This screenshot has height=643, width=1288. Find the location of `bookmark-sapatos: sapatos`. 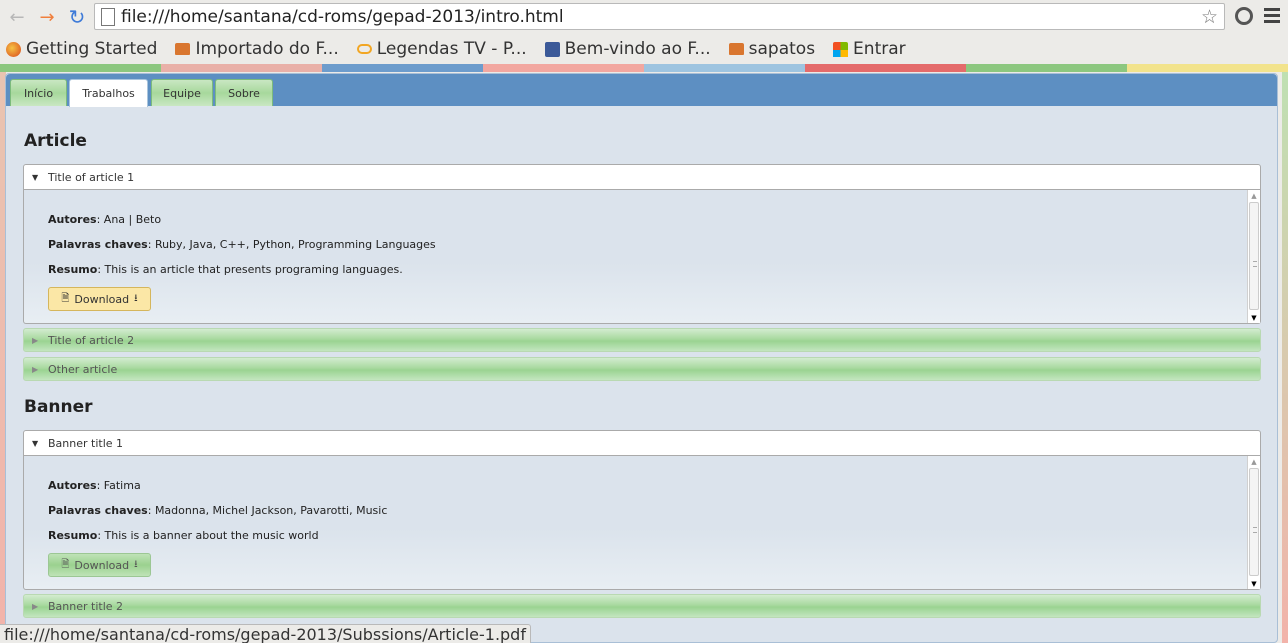

bookmark-sapatos: sapatos is located at coordinates (772, 49).